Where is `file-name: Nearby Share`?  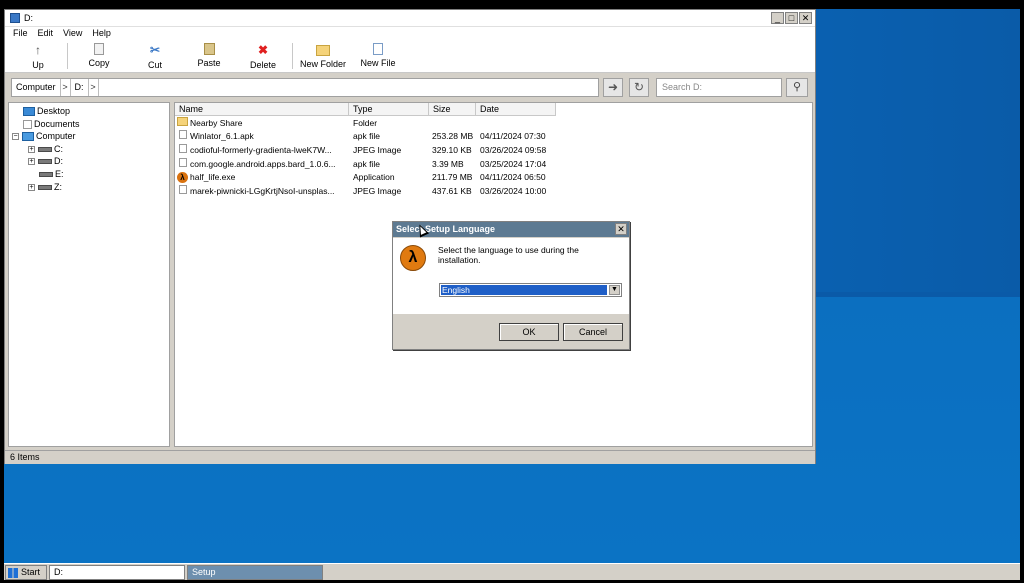 file-name: Nearby Share is located at coordinates (216, 123).